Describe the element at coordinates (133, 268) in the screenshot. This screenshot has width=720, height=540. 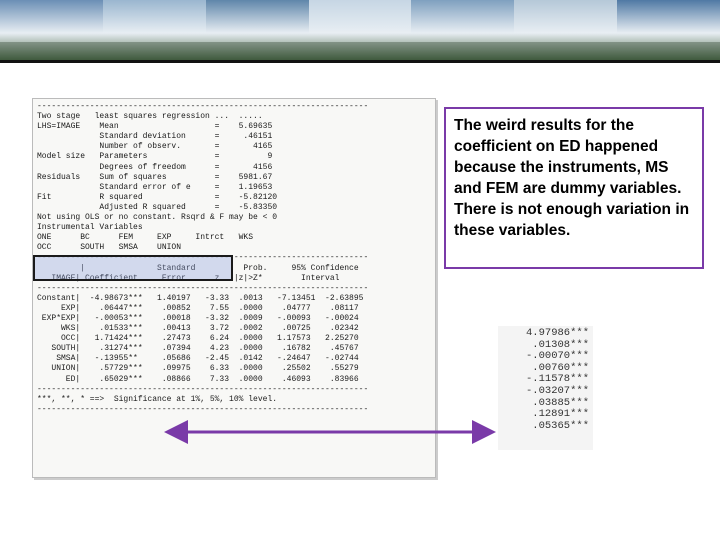
I see `instrument-highlight-box` at that location.